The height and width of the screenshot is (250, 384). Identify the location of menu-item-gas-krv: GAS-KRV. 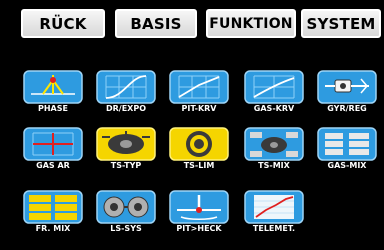
(274, 91).